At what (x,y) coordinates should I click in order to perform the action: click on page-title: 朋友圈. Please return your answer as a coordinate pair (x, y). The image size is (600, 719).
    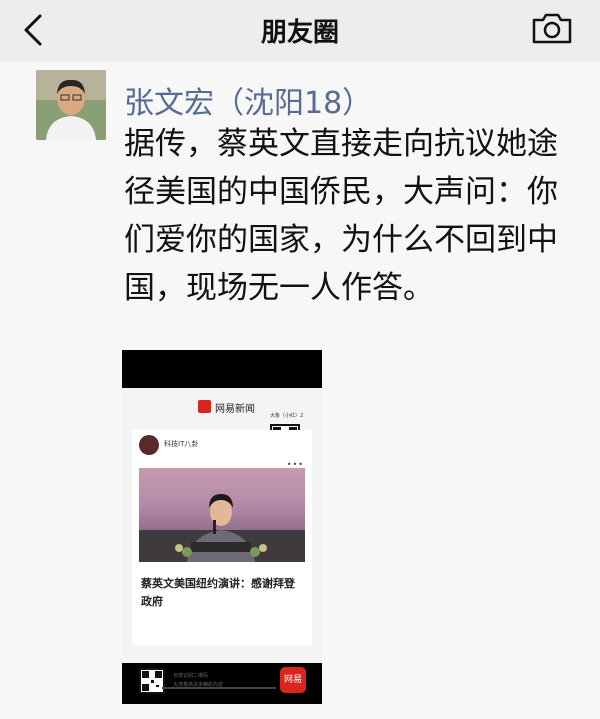
    Looking at the image, I should click on (299, 33).